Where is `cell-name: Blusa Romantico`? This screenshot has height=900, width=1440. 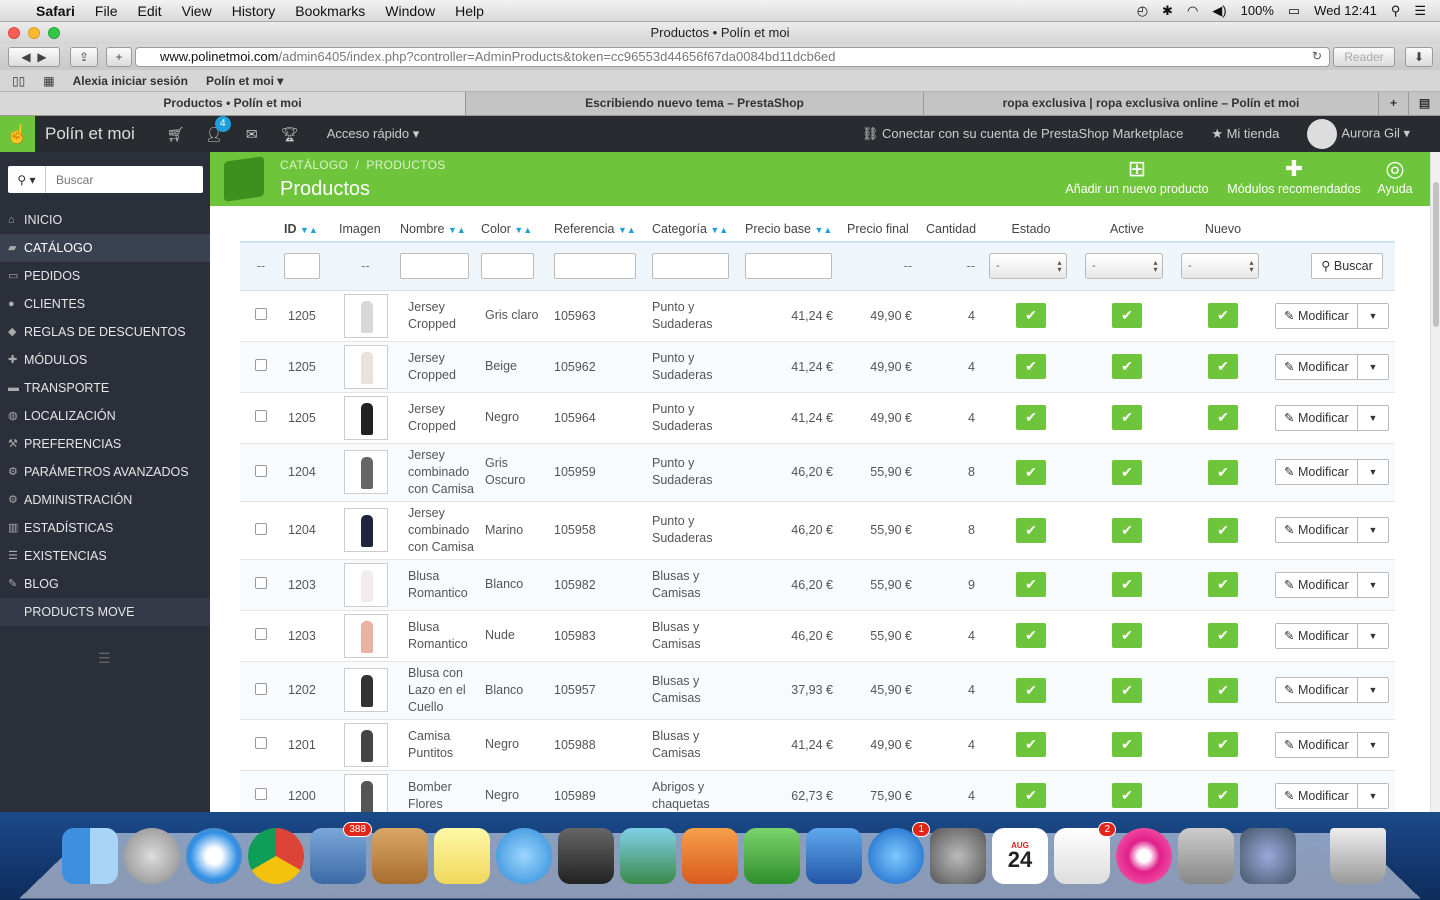 cell-name: Blusa Romantico is located at coordinates (436, 584).